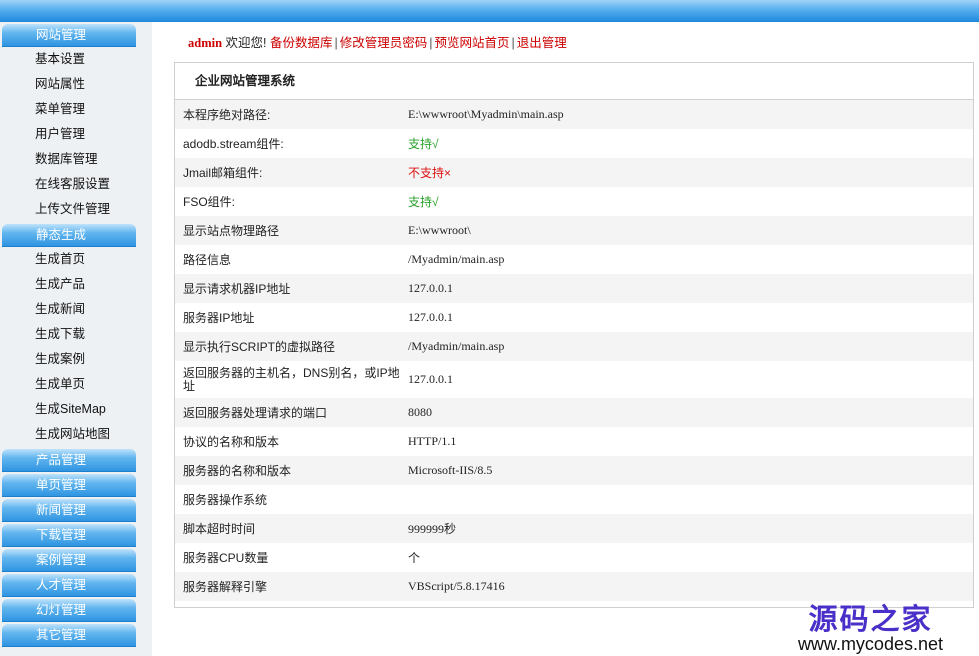 The height and width of the screenshot is (656, 979). Describe the element at coordinates (287, 379) in the screenshot. I see `row-key: 返回服务器的主机名，DNS别名，或IP地址` at that location.